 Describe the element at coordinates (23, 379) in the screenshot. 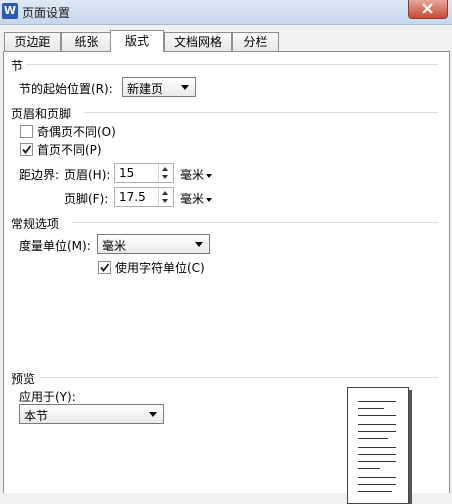

I see `preview-heading: 预览` at that location.